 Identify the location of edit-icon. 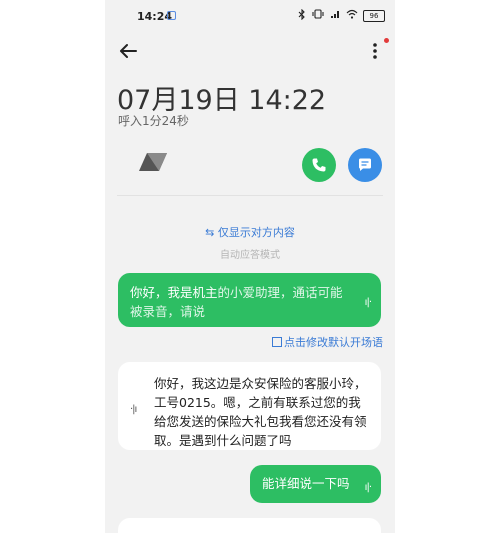
(277, 342).